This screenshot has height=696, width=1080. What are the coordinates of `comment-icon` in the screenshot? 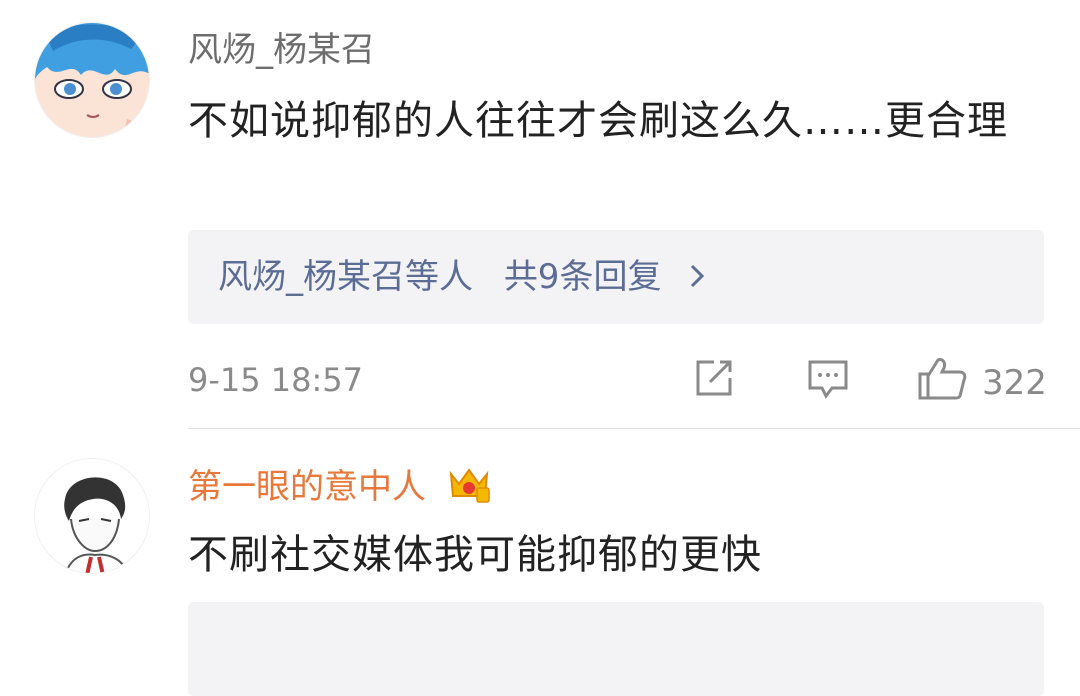 It's located at (828, 382).